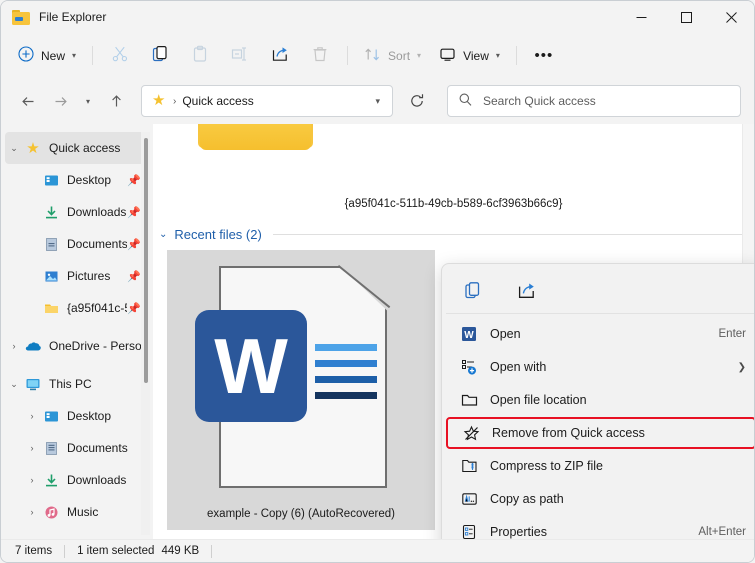 Image resolution: width=755 pixels, height=563 pixels. I want to click on recent-files-section-header: ⌄ Recent files (2), so click(450, 234).